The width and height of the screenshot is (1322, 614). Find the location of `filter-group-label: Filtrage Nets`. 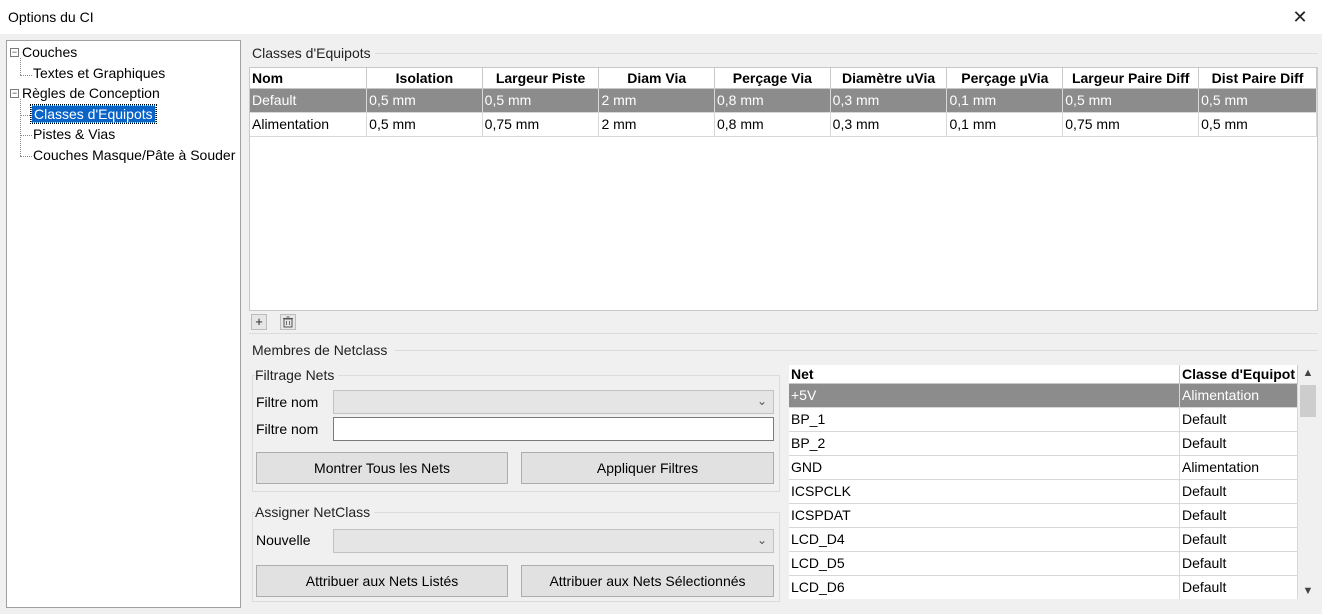

filter-group-label: Filtrage Nets is located at coordinates (297, 375).